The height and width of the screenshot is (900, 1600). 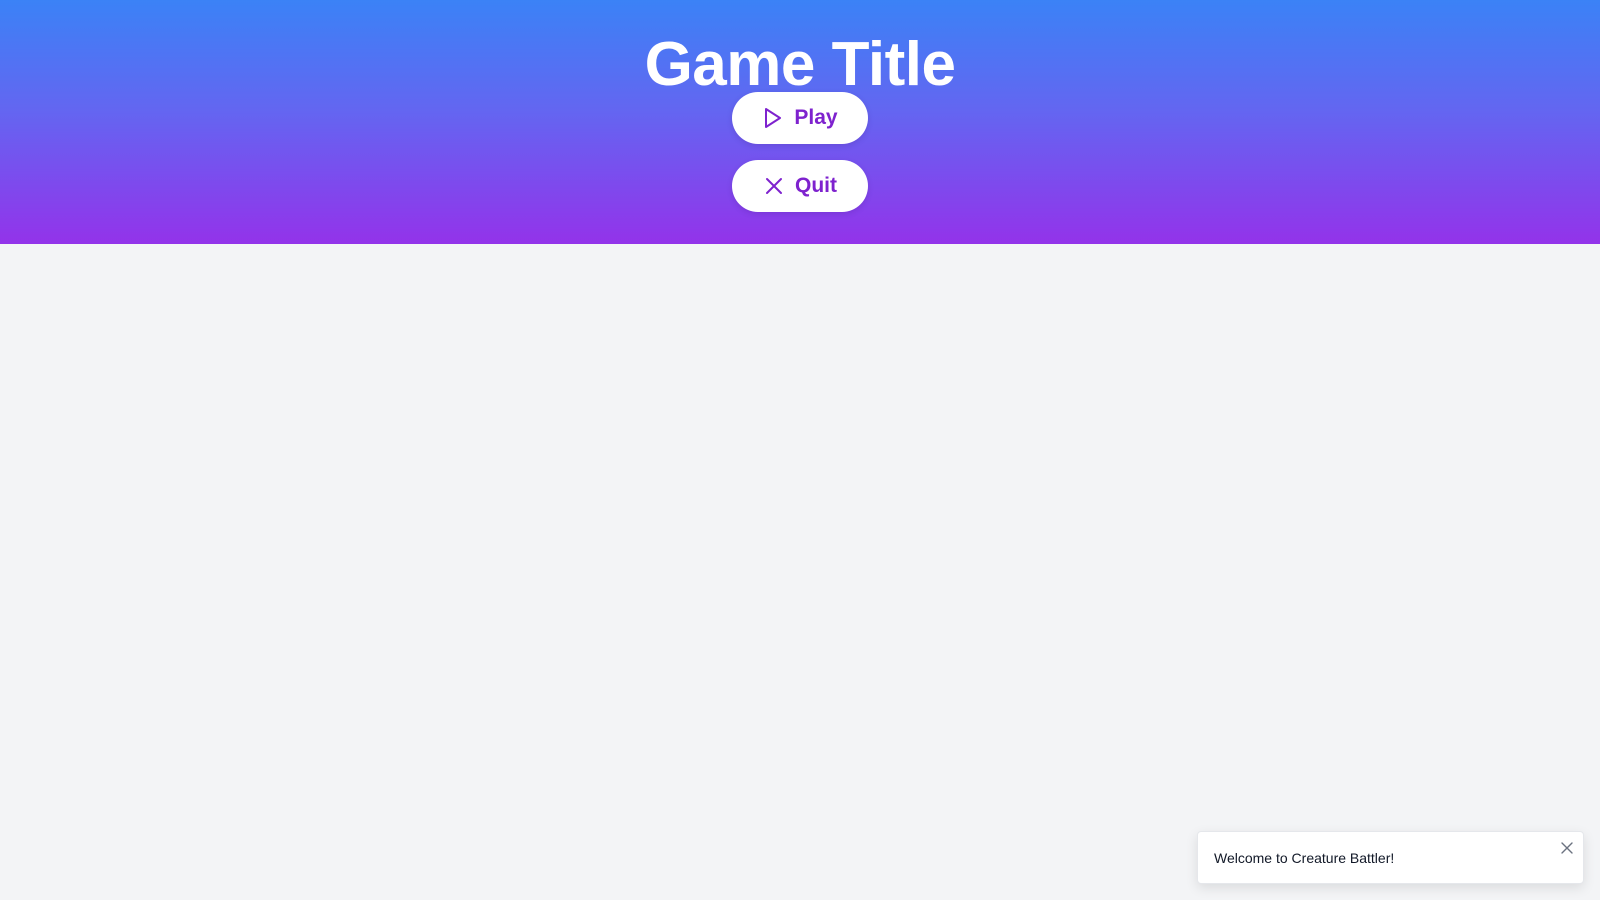 What do you see at coordinates (774, 186) in the screenshot?
I see `close-icon` at bounding box center [774, 186].